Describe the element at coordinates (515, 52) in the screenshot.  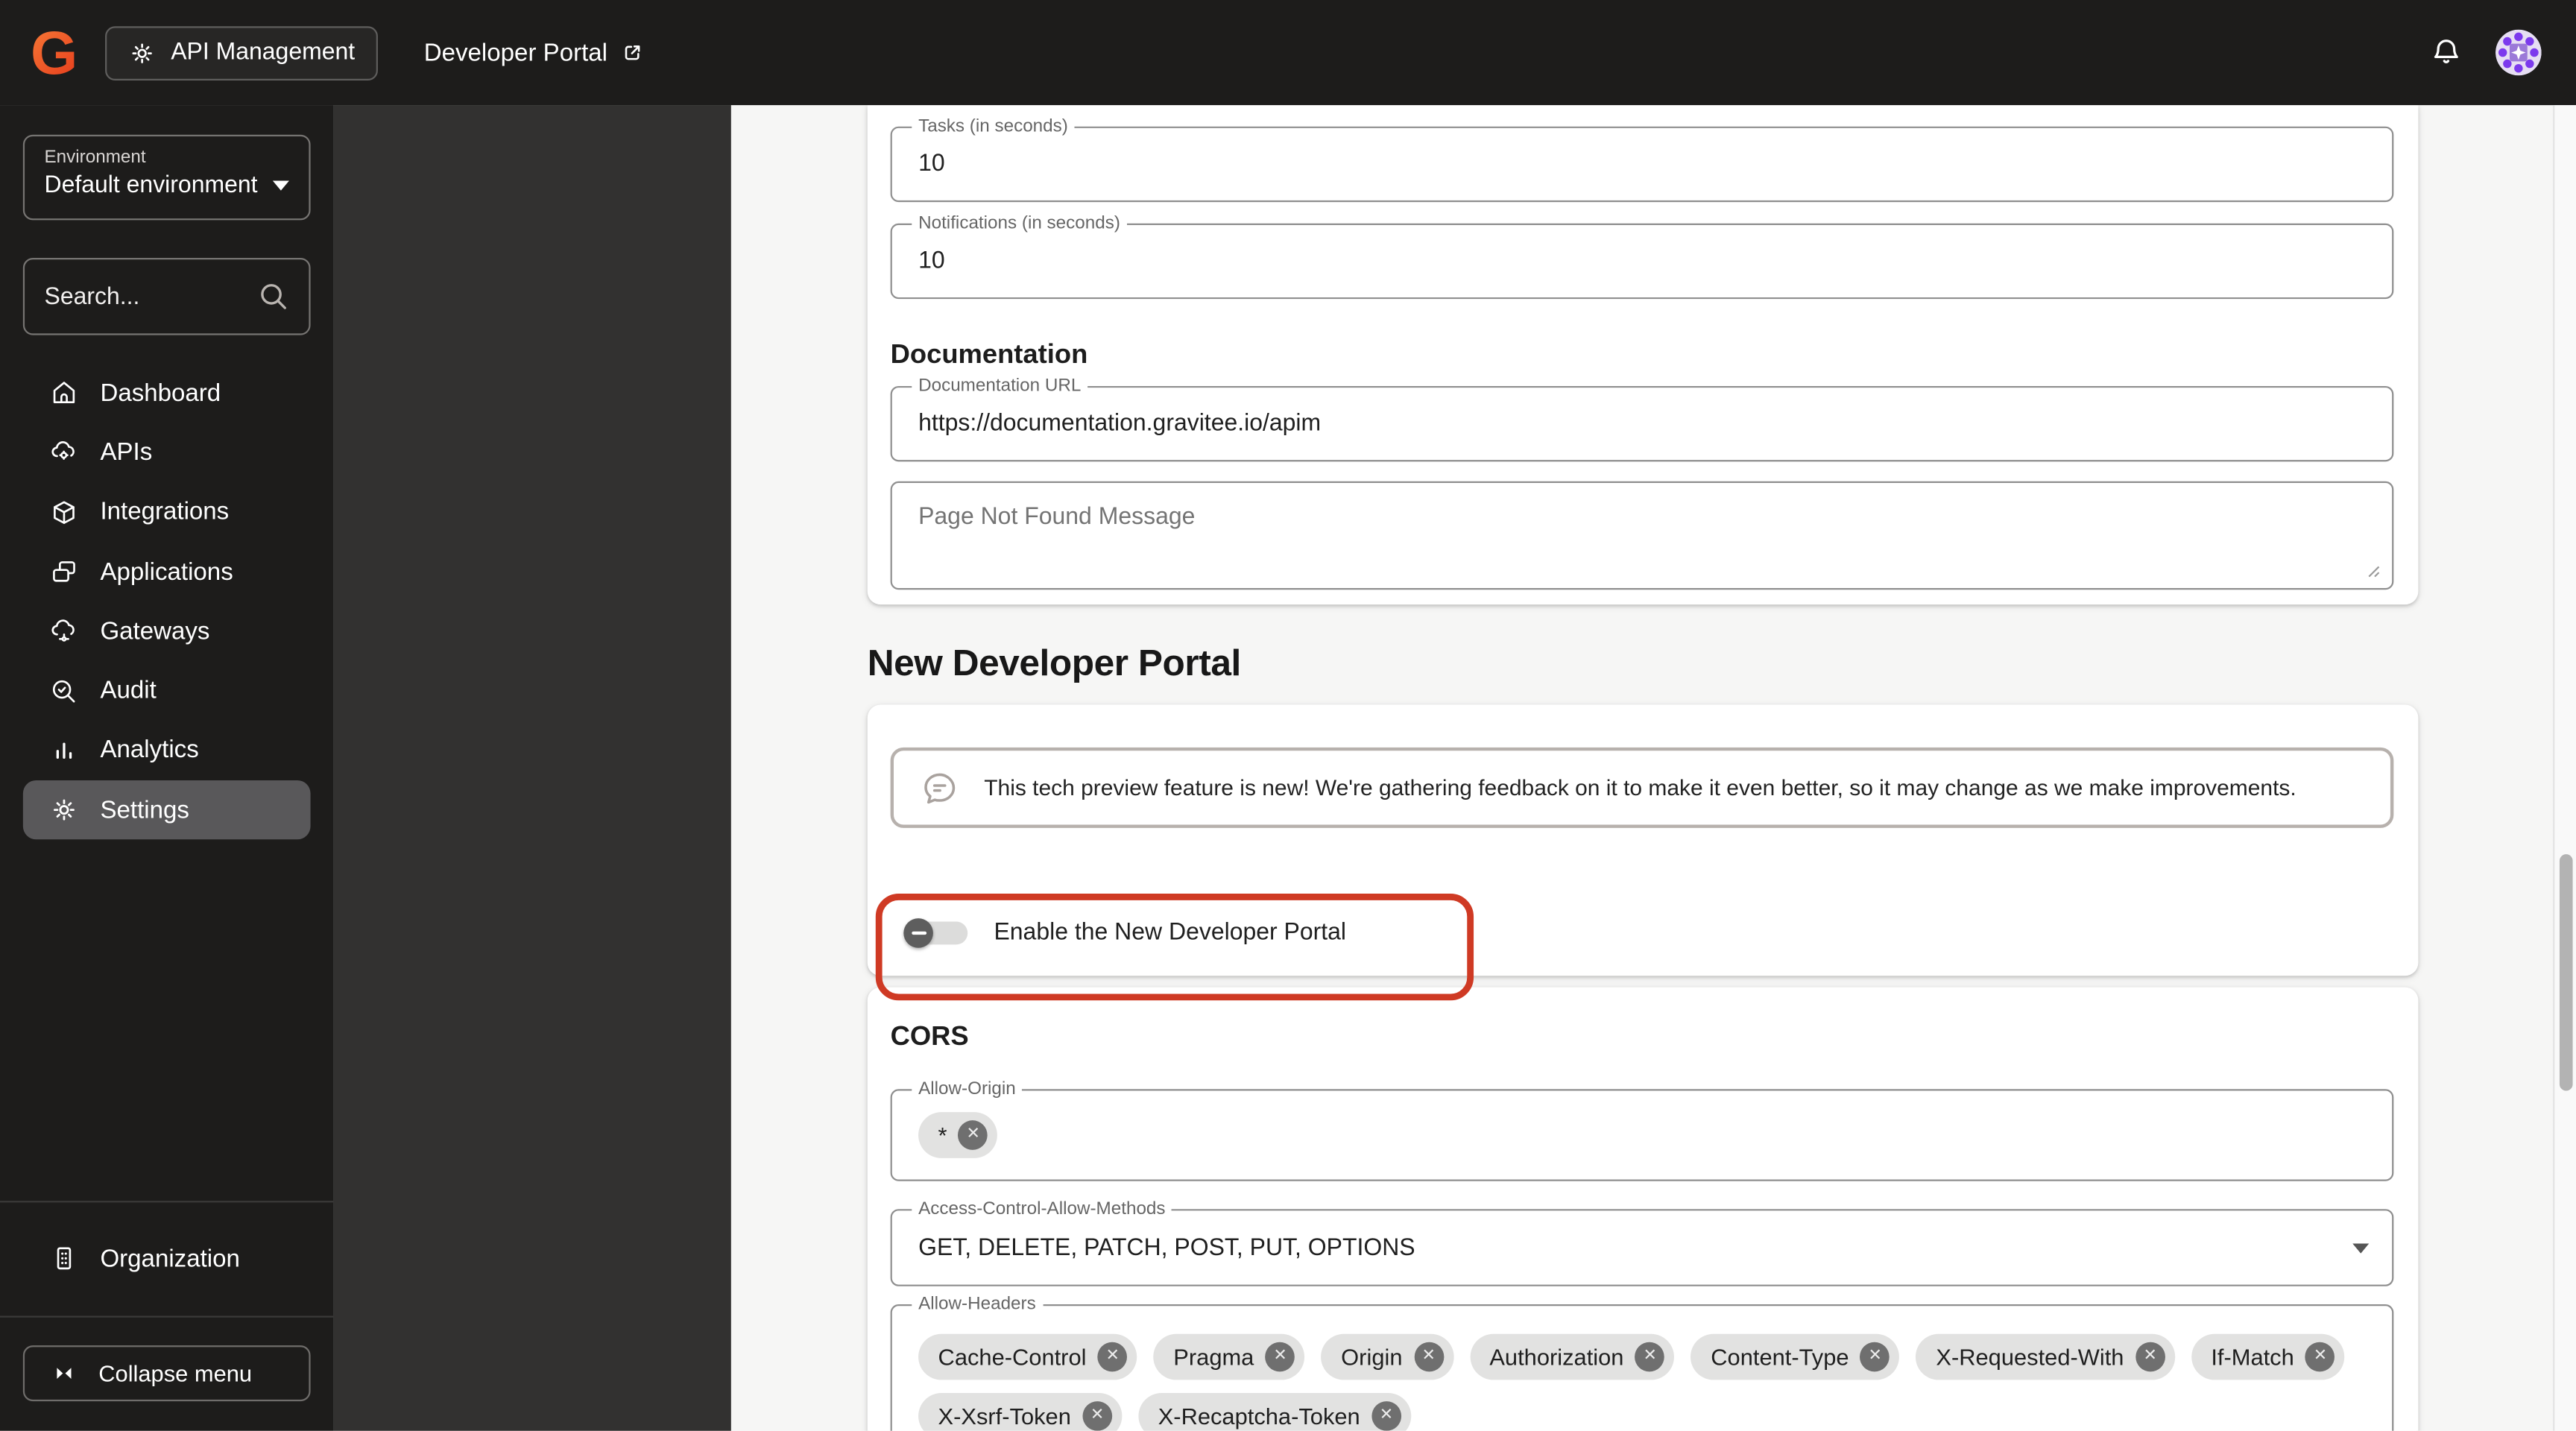
I see `developer-portal-label: Developer Portal` at that location.